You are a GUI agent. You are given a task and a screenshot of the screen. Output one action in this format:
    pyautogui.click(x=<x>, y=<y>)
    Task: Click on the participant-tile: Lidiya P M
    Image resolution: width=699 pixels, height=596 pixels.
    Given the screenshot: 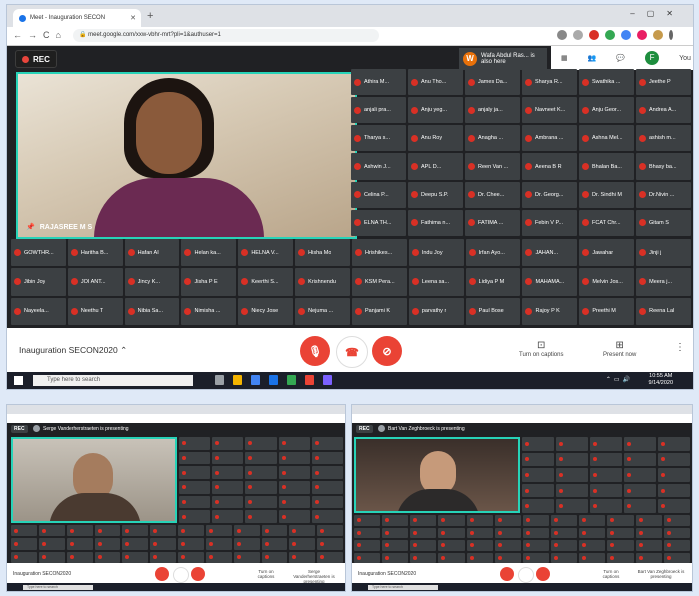 What is the action you would take?
    pyautogui.click(x=493, y=282)
    